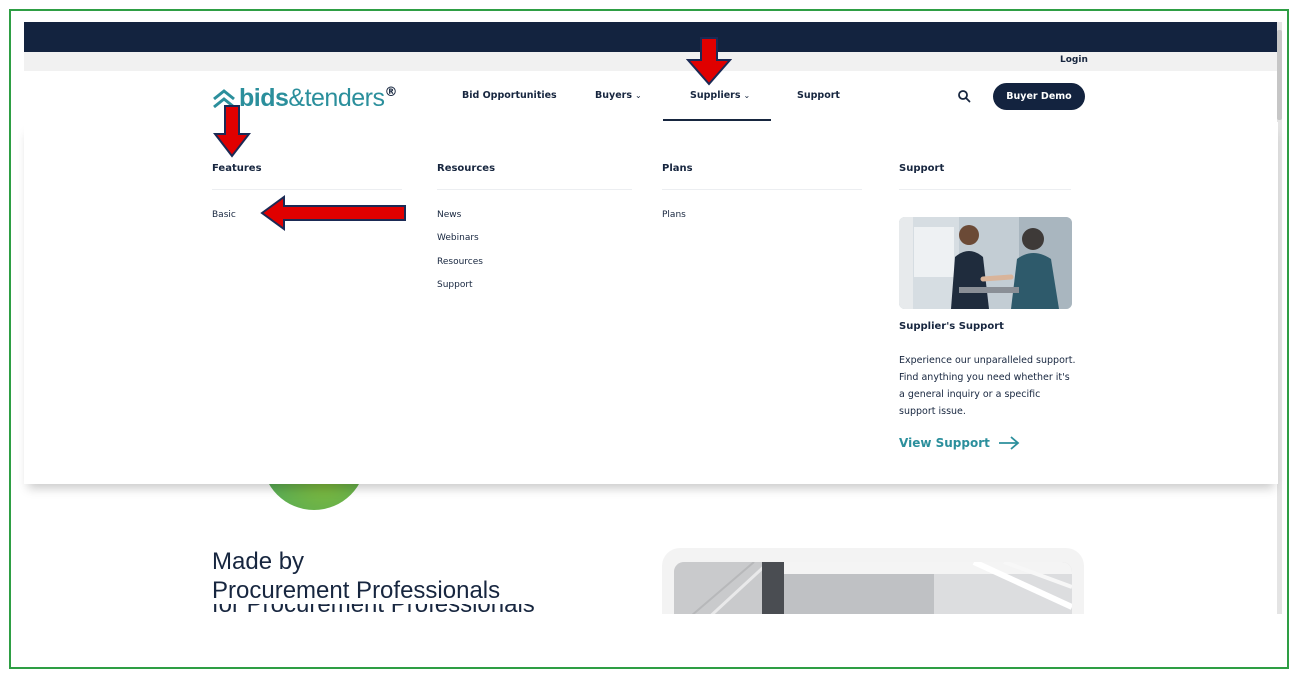  I want to click on logo-text-light: &tenders, so click(336, 98).